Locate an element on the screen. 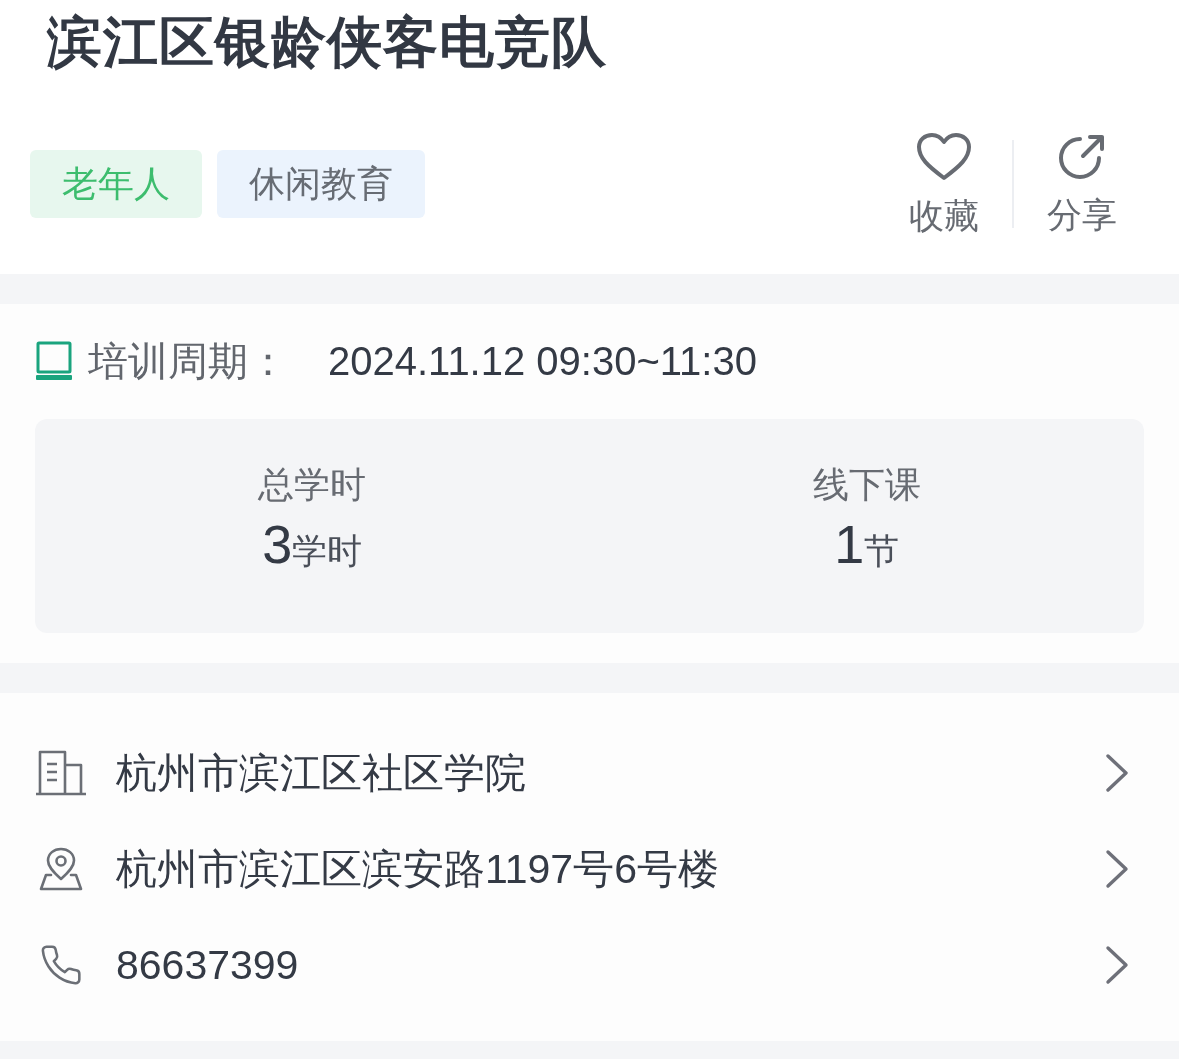 The image size is (1179, 1059). laptop-icon is located at coordinates (54, 361).